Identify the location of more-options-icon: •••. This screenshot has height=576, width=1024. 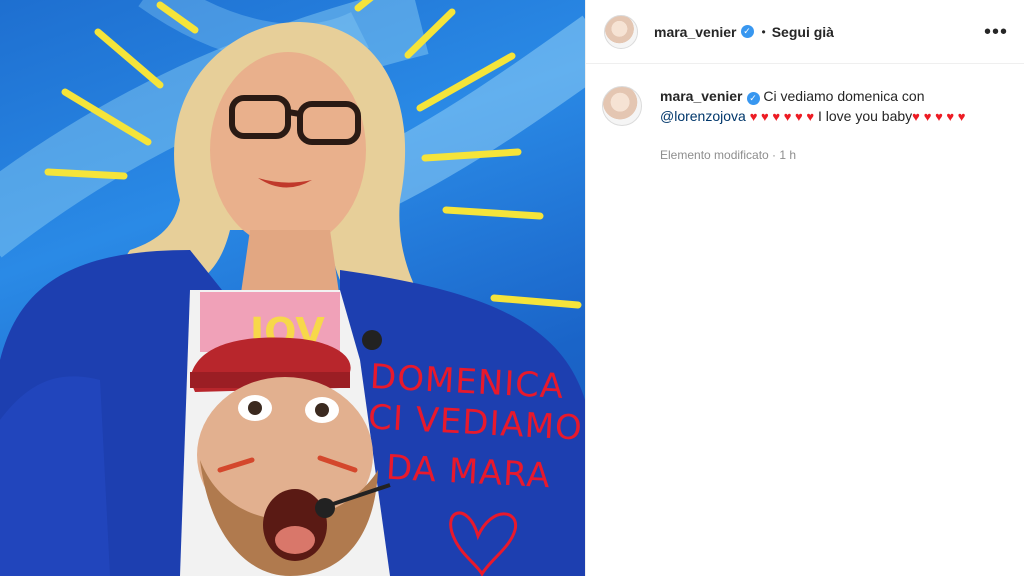
(996, 32).